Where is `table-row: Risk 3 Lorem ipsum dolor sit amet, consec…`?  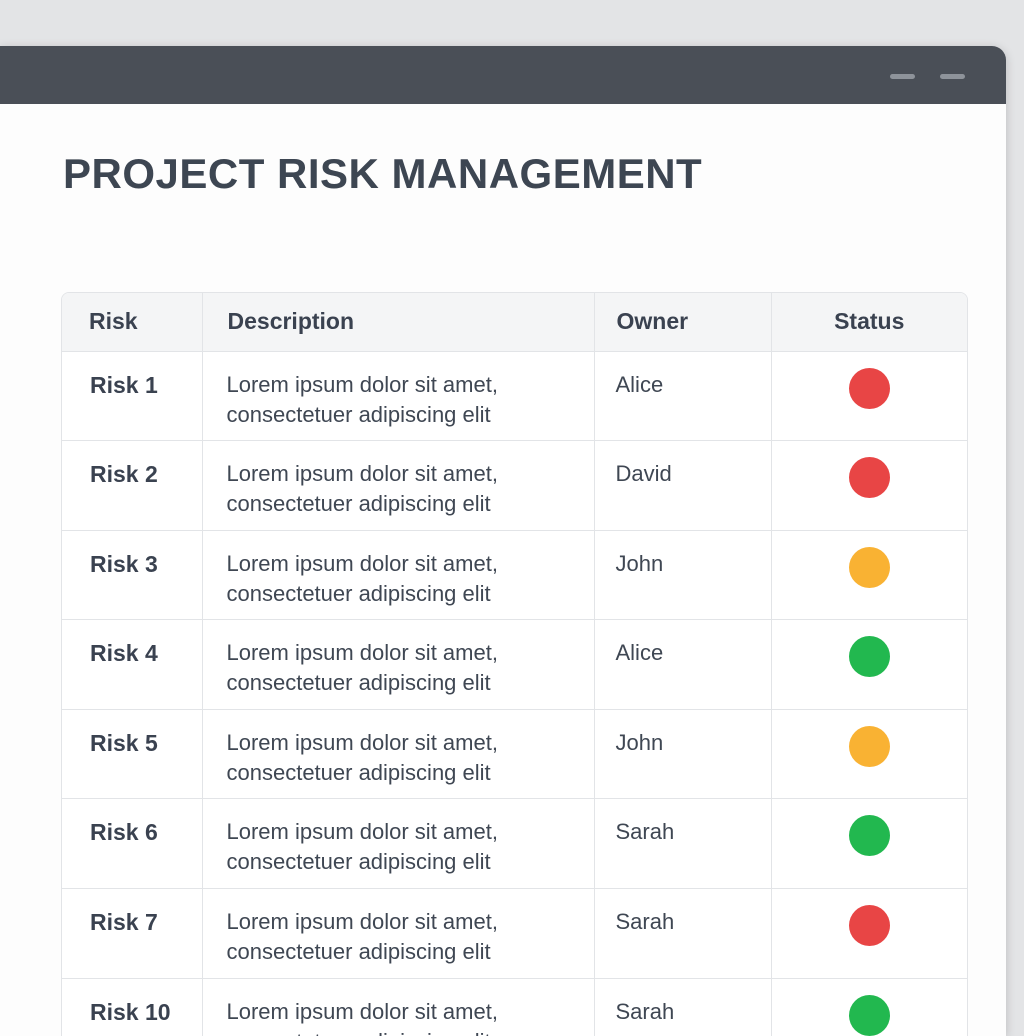 table-row: Risk 3 Lorem ipsum dolor sit amet, consec… is located at coordinates (514, 575).